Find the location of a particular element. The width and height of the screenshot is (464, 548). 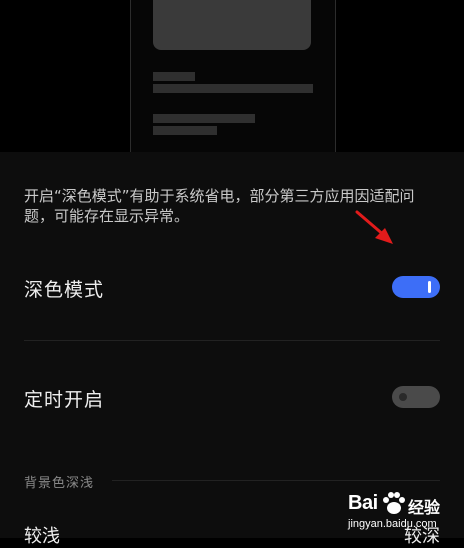

divider is located at coordinates (232, 340).